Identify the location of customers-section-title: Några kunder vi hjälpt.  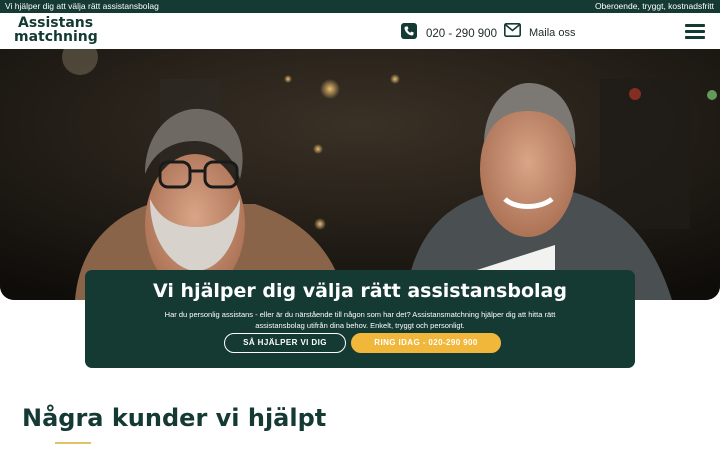
(174, 418).